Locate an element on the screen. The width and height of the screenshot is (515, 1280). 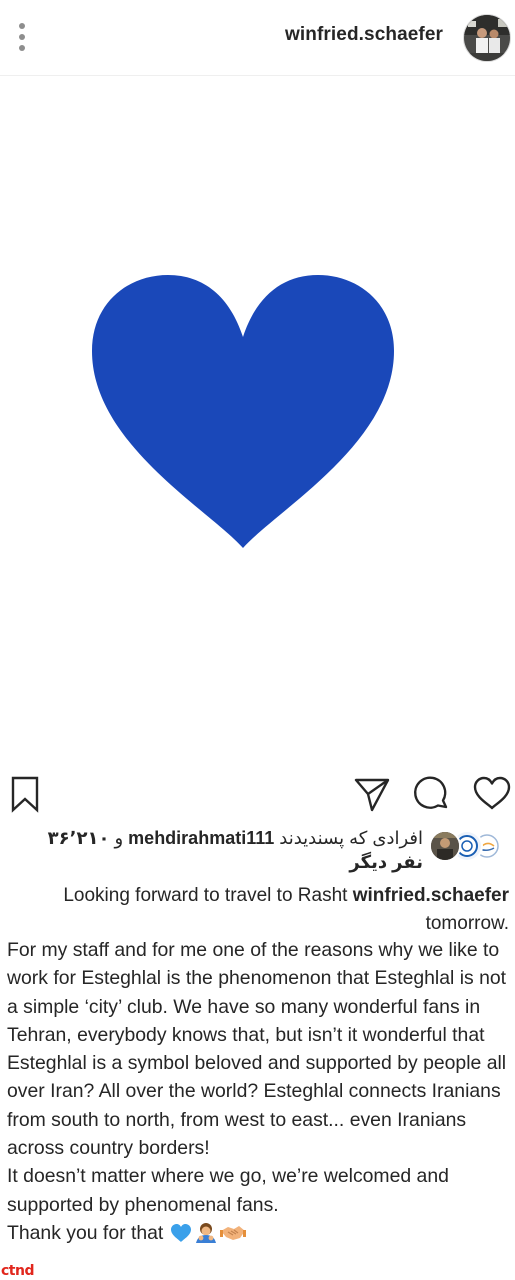
vertical-dots-icon is located at coordinates (22, 37).